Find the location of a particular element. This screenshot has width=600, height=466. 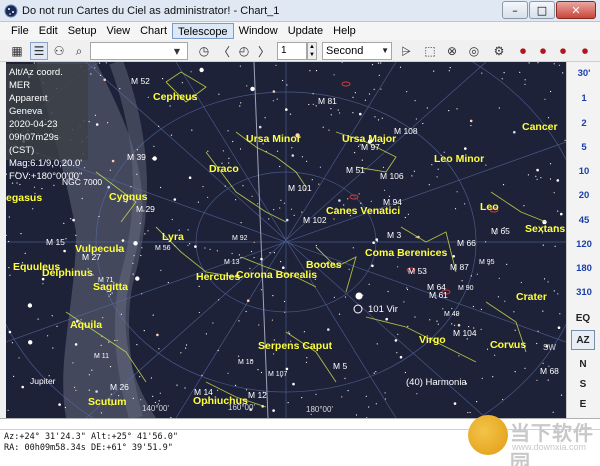

label-virgo: Virgo is located at coordinates (432, 340).